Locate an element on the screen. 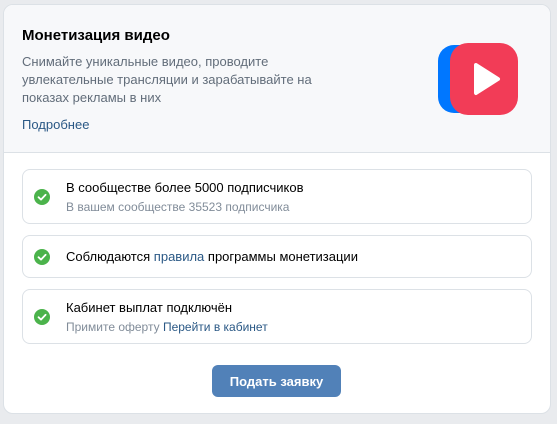  submit-application-button: Подать заявку is located at coordinates (276, 381).